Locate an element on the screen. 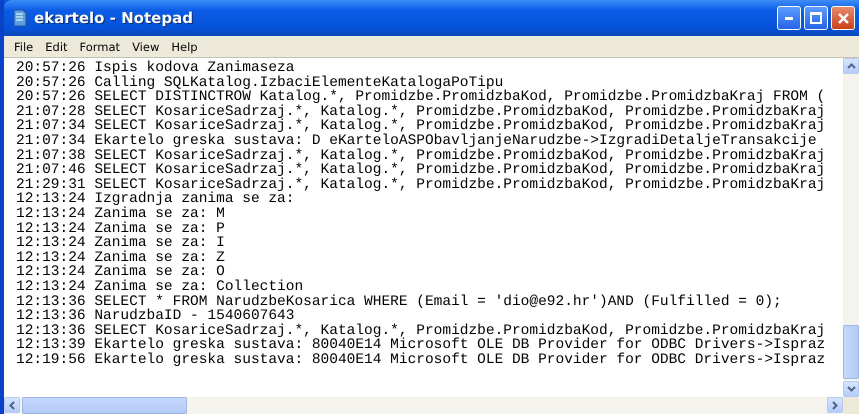 The width and height of the screenshot is (859, 414). horizontal-scrollbar is located at coordinates (423, 405).